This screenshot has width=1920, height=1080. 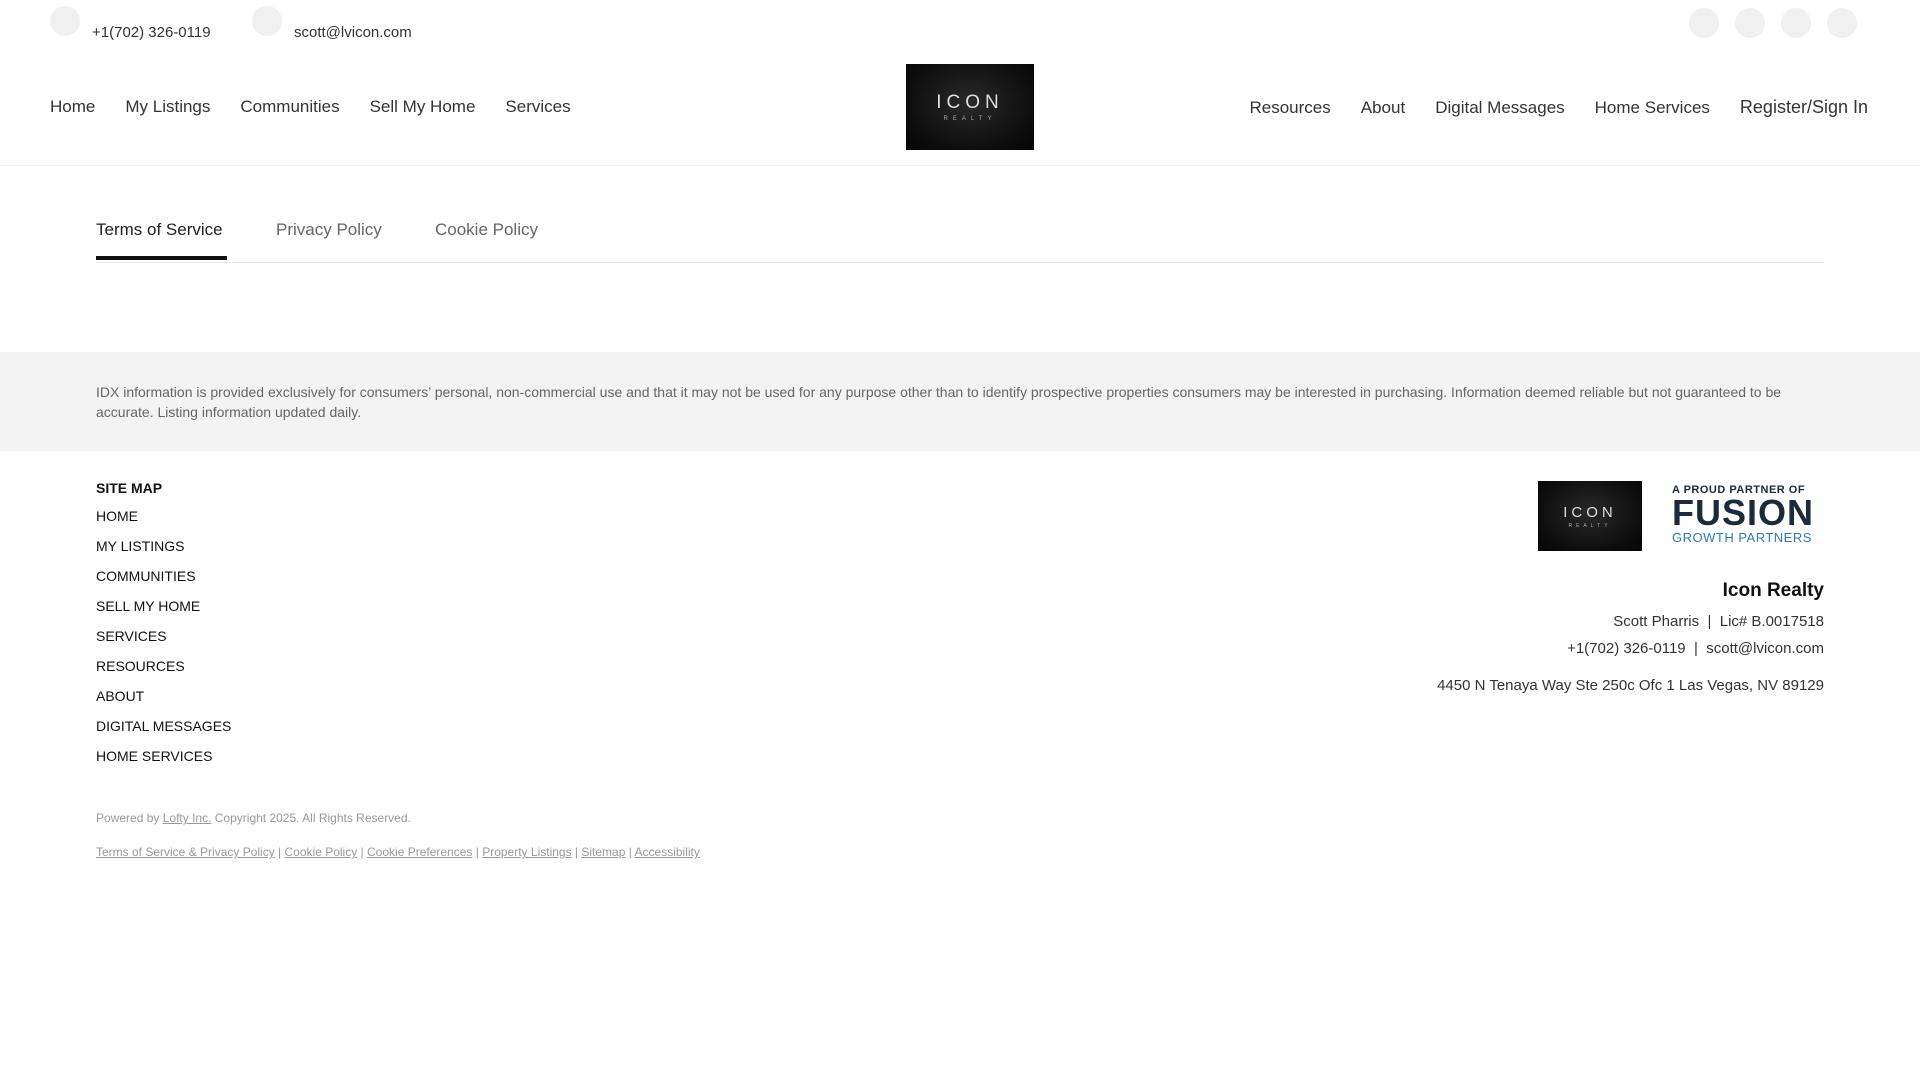 I want to click on copyright-text: Copyright 2025. All Rights Reserved., so click(x=312, y=818).